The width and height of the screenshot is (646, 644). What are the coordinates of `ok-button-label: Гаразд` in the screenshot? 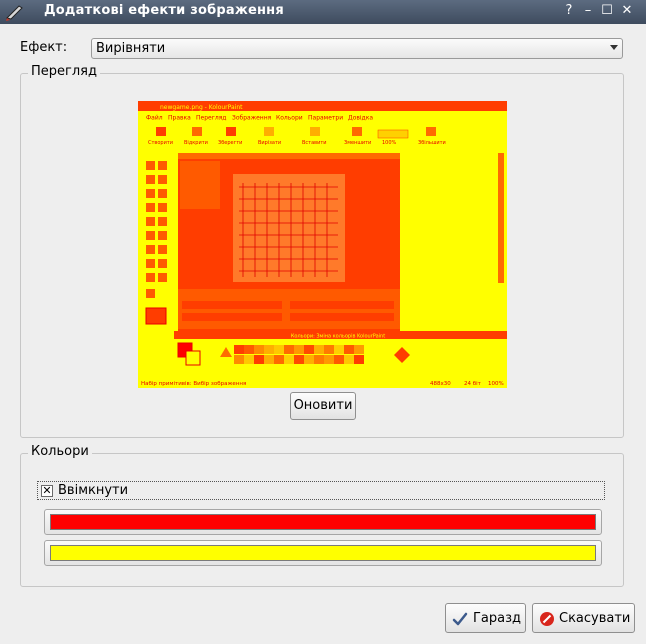 It's located at (497, 618).